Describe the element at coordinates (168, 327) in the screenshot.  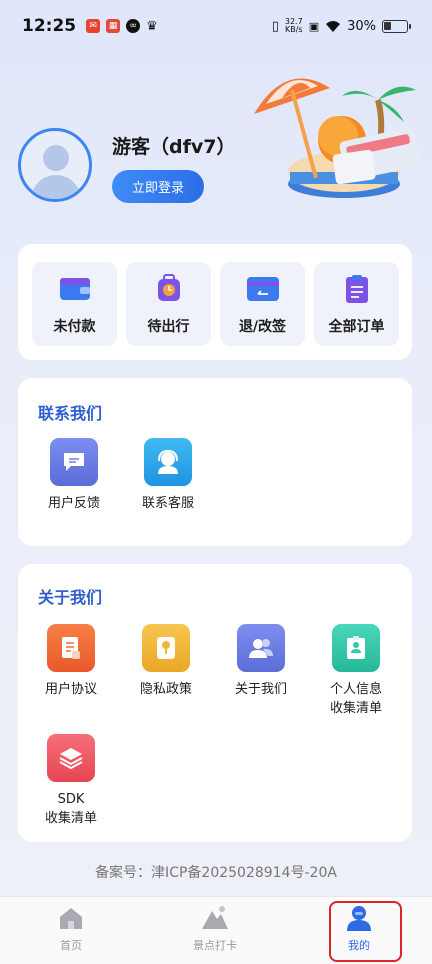
I see `order-pending-trip-label: 待出行` at that location.